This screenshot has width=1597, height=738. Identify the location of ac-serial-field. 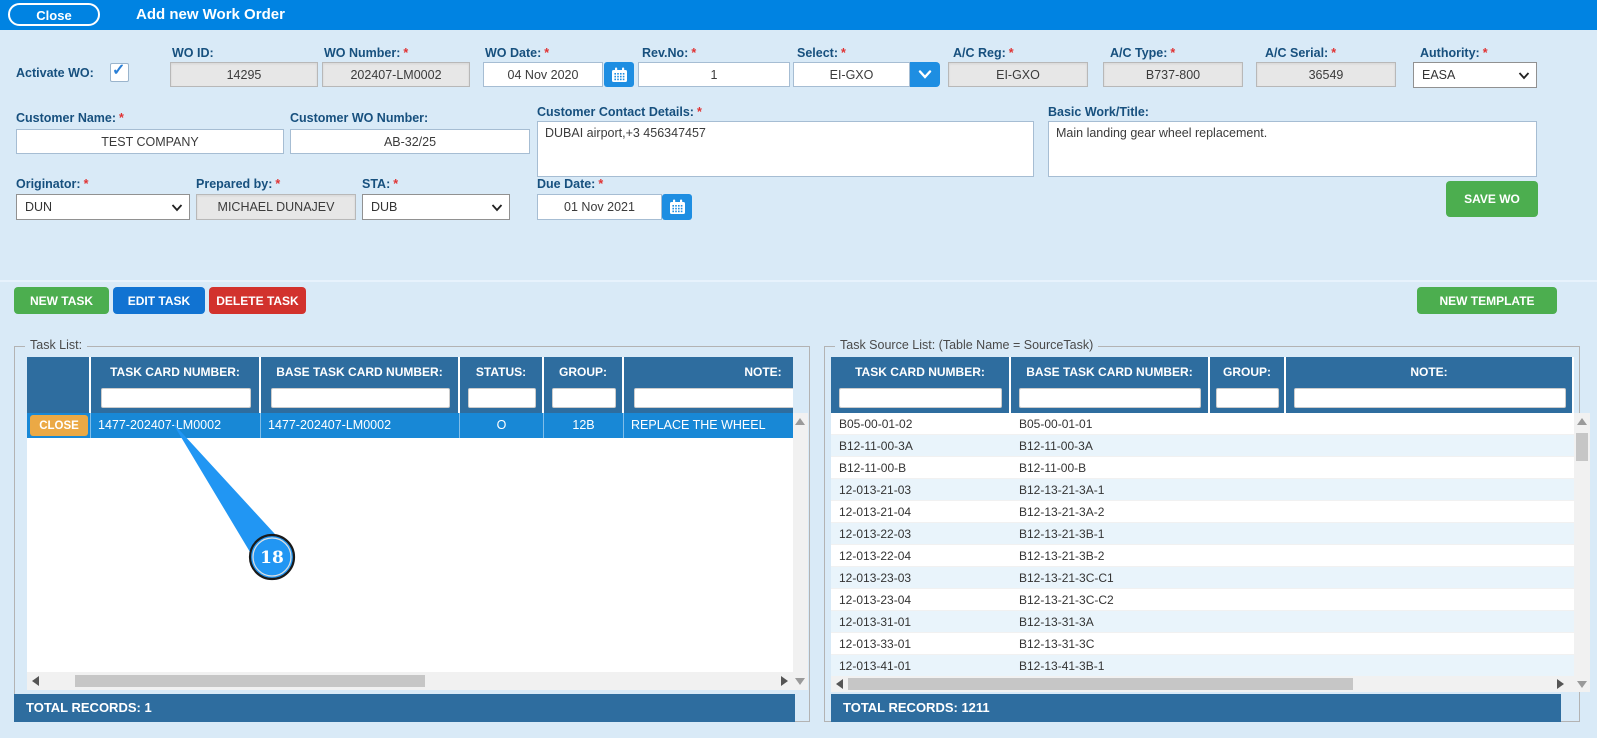
(1326, 74).